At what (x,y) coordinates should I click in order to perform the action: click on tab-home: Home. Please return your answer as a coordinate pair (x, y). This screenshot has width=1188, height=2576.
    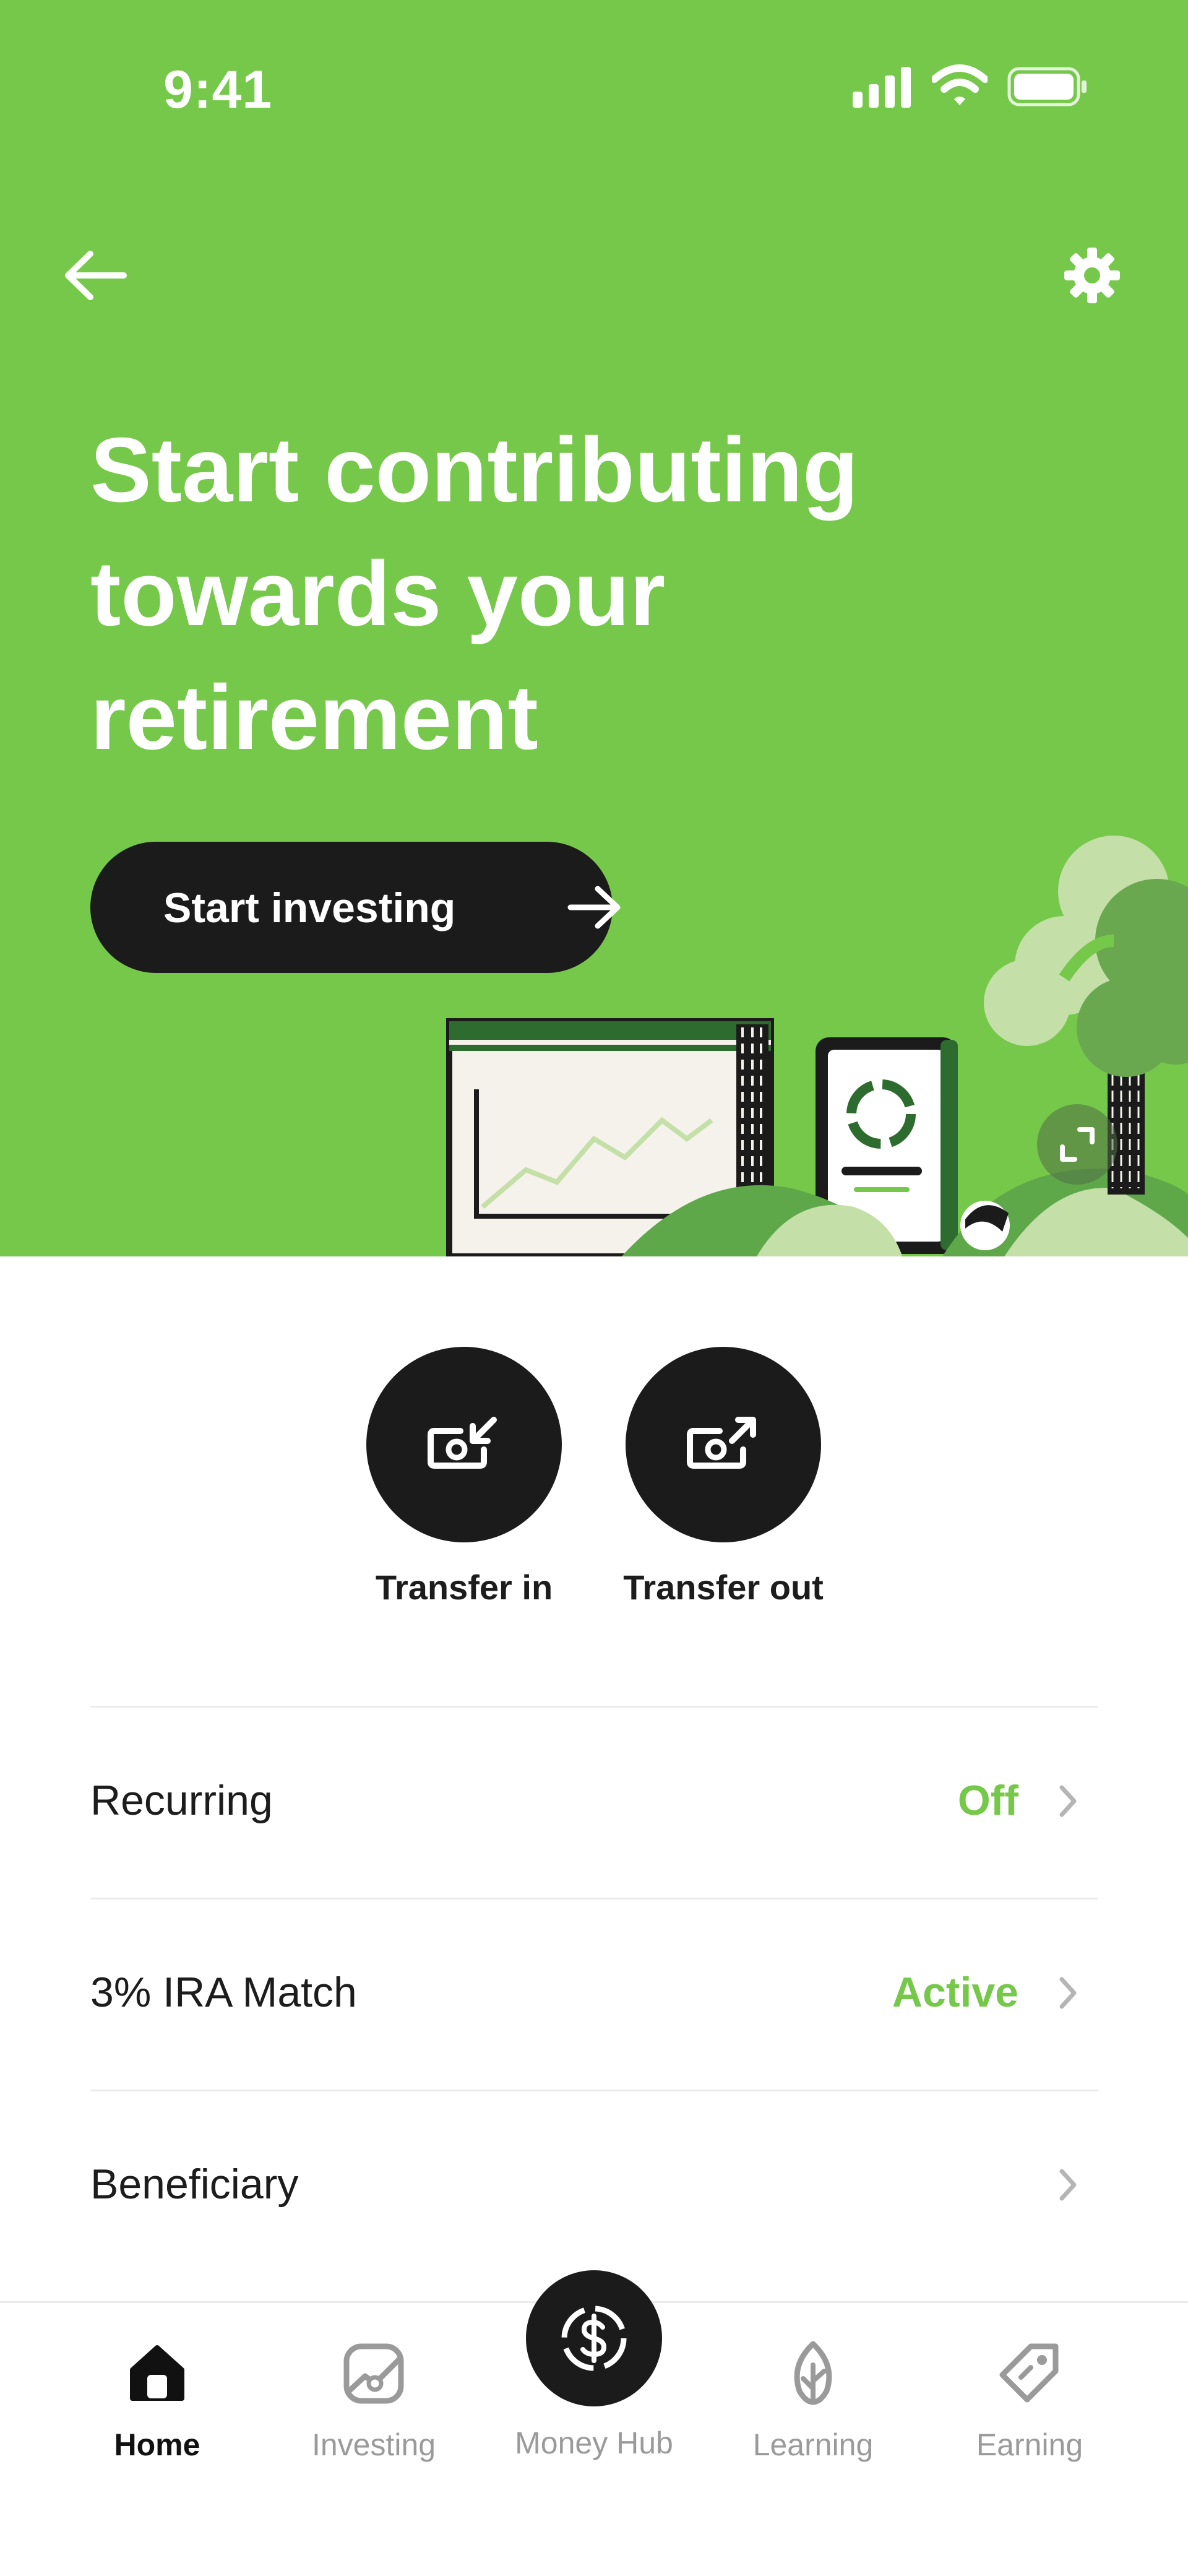
    Looking at the image, I should click on (157, 2396).